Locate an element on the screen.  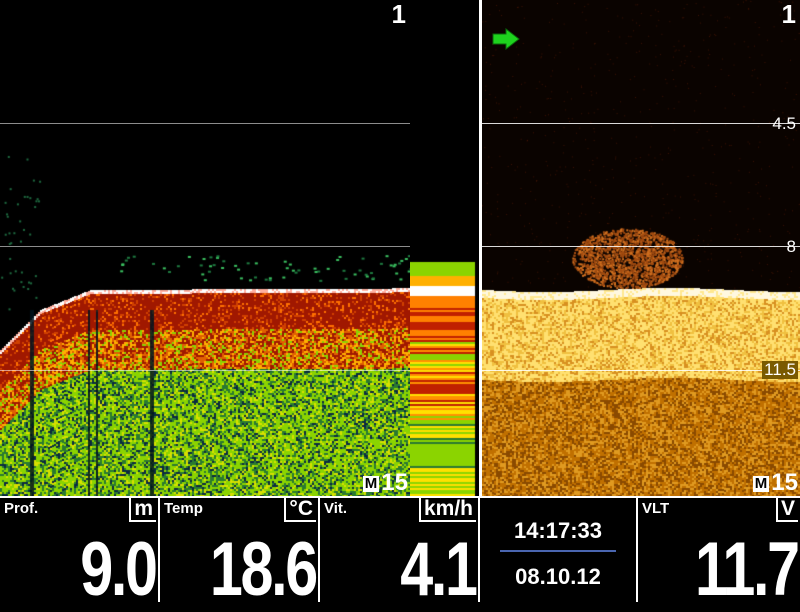
amplitude-scope-image is located at coordinates (444, 248).